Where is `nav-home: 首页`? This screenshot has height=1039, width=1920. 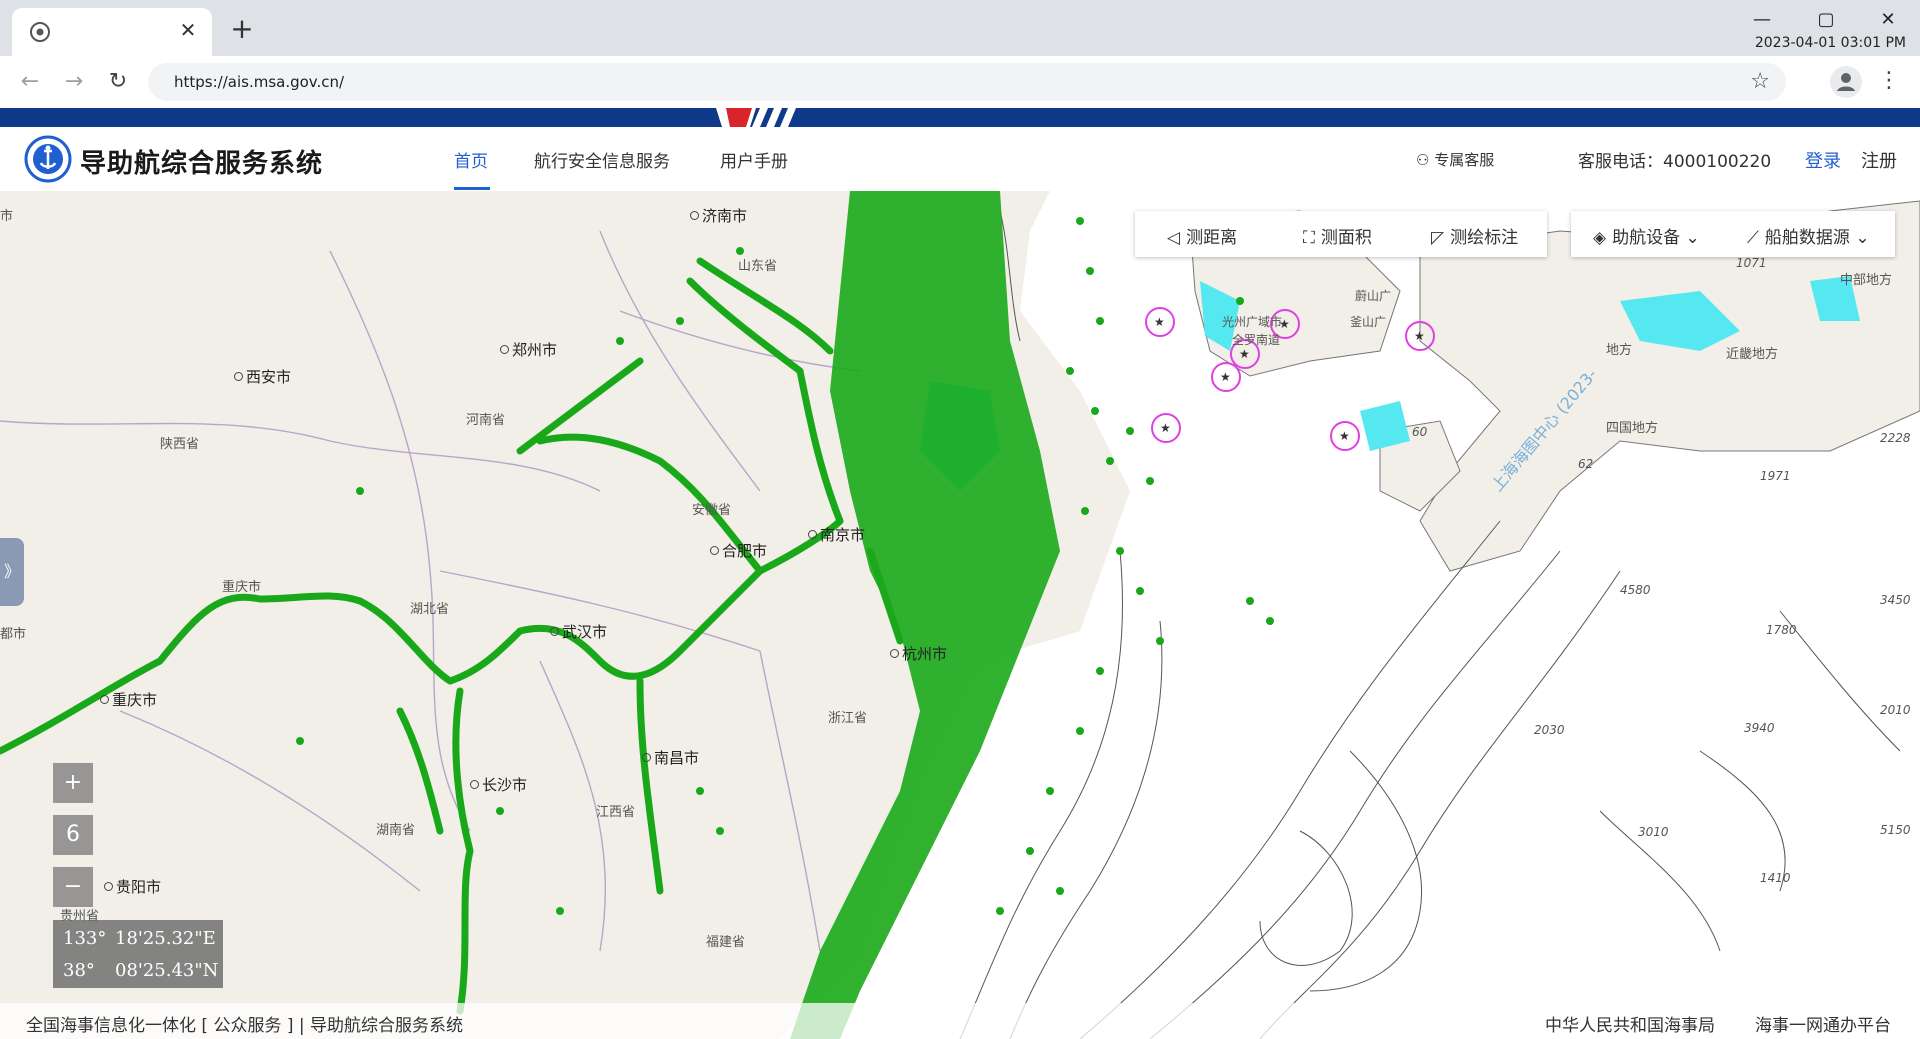
nav-home: 首页 is located at coordinates (471, 159).